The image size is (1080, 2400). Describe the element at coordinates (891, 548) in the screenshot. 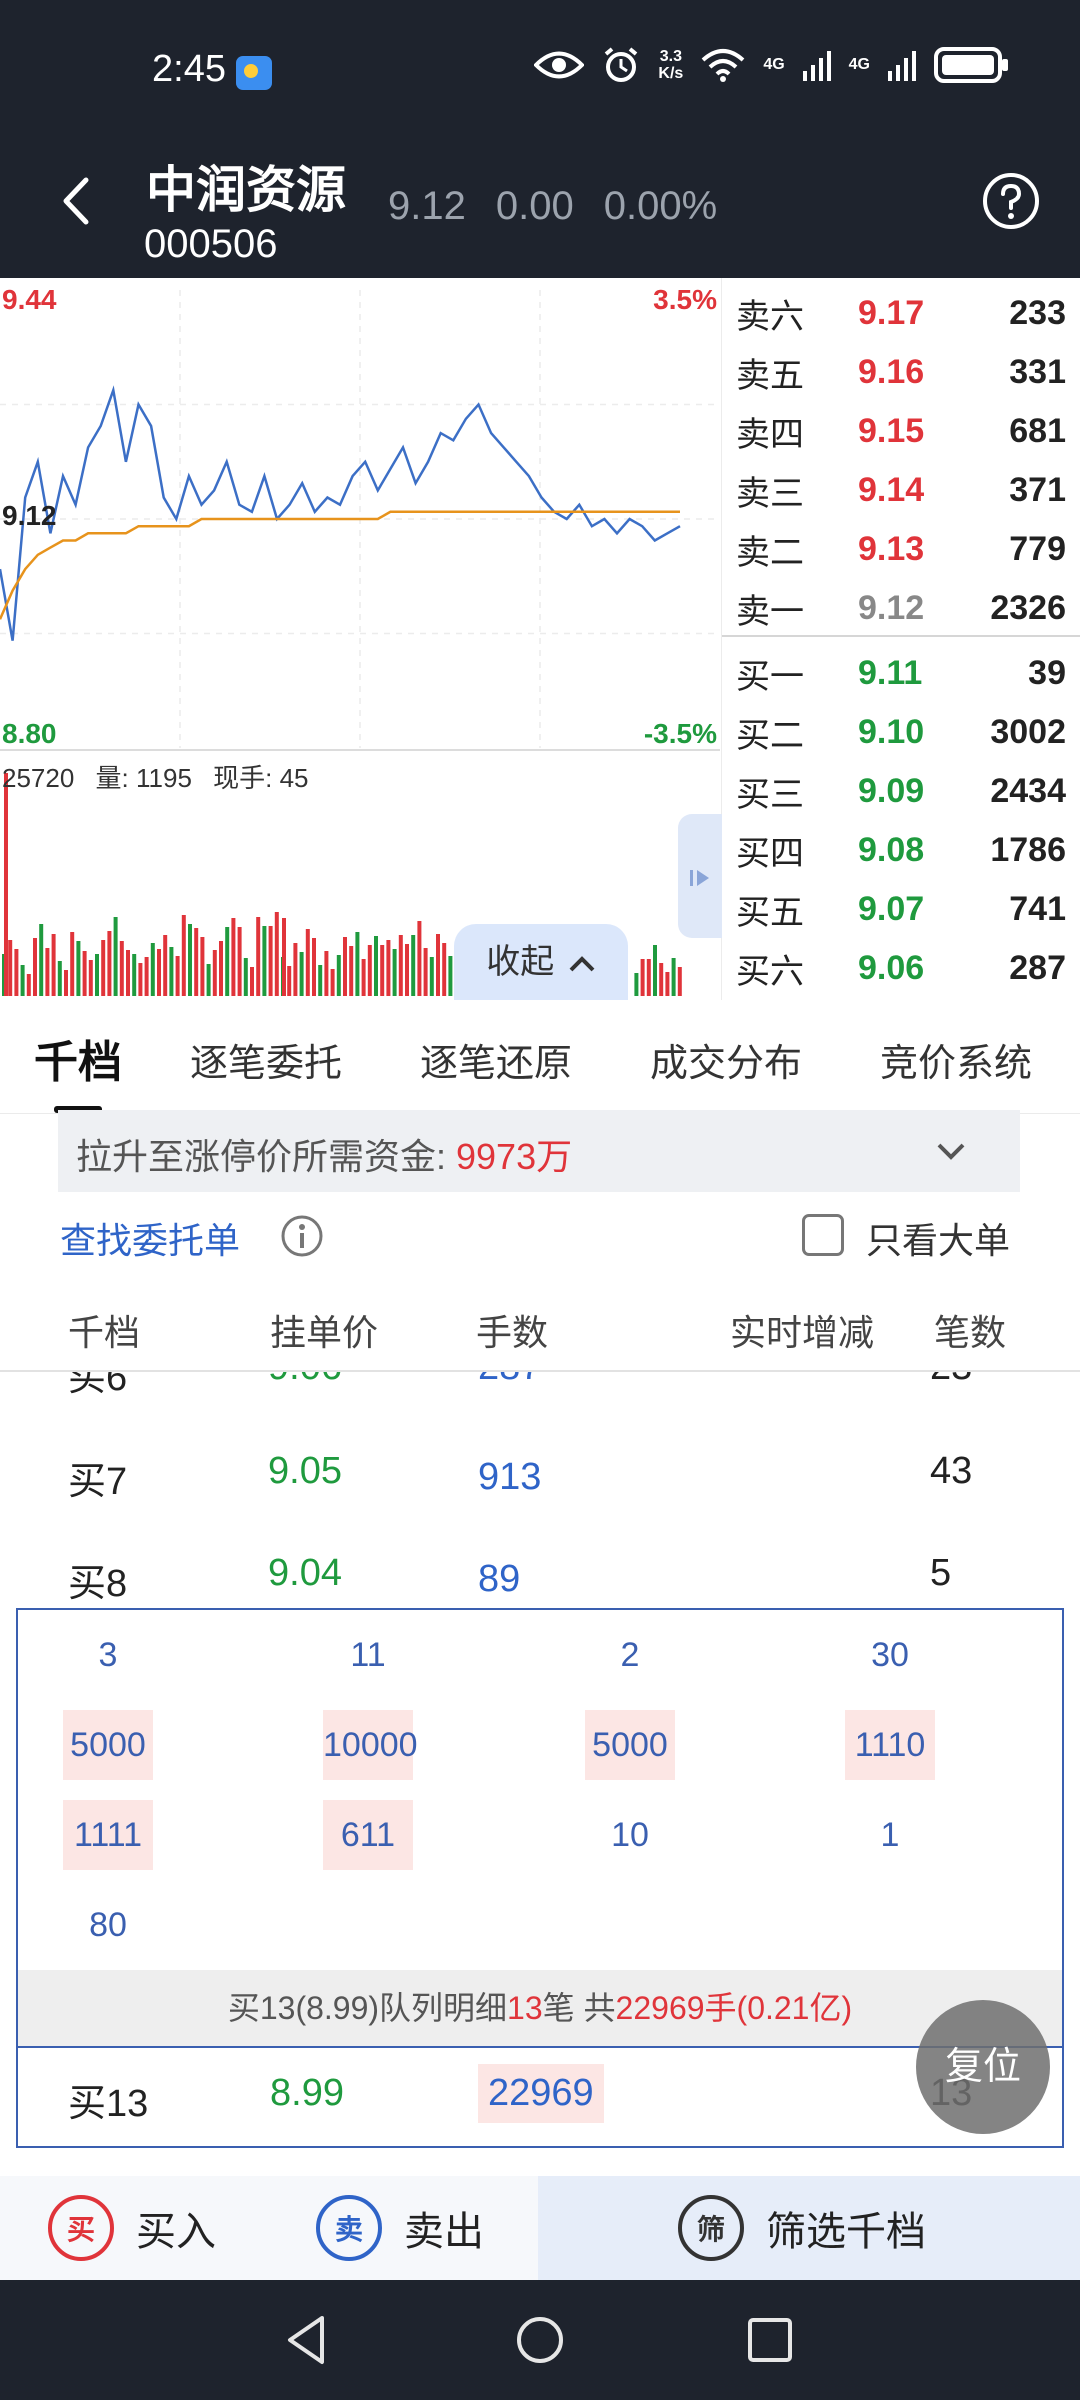

I see `ask-level-price: 9.13` at that location.